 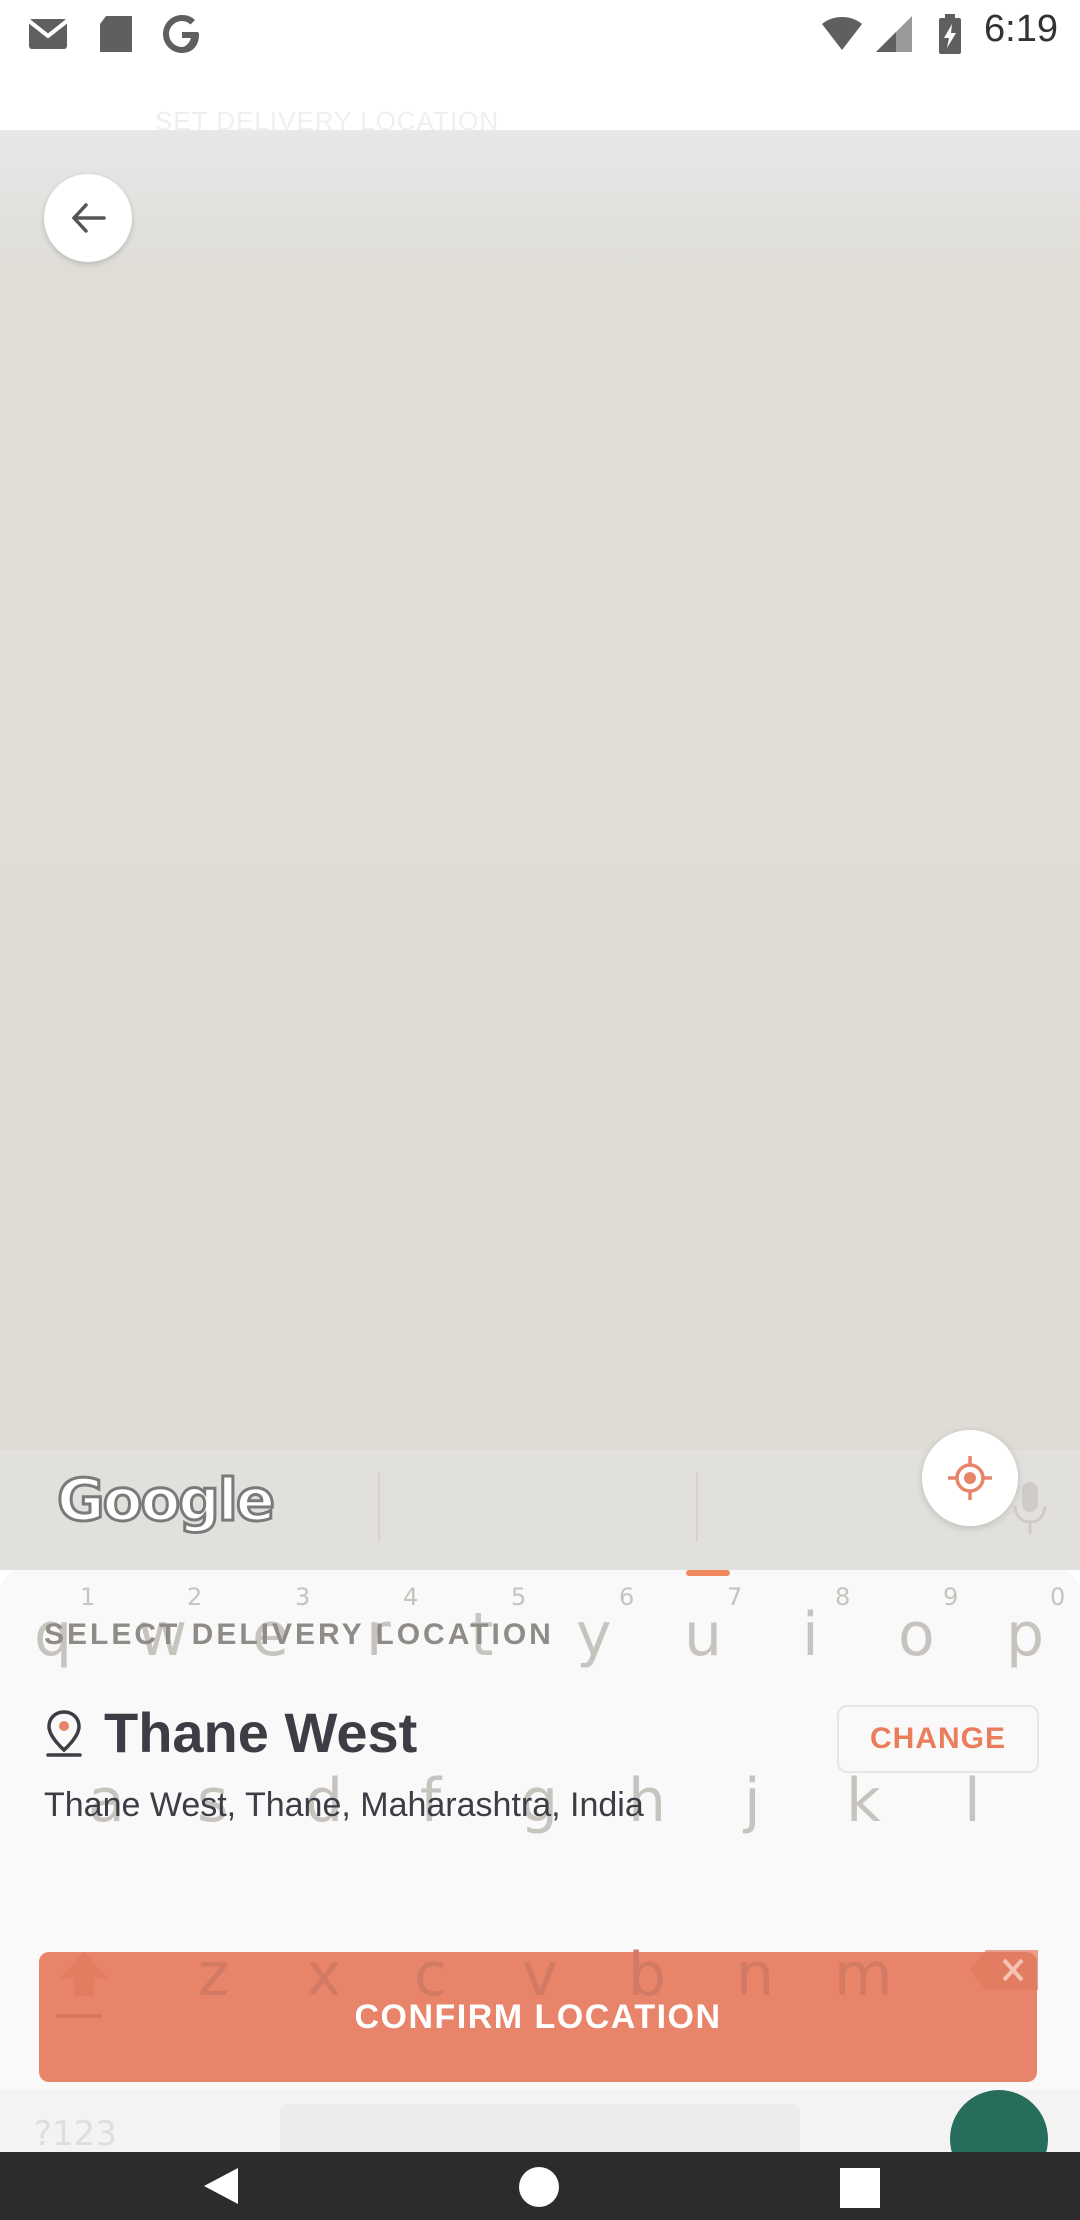 I want to click on nav-recents-icon, so click(x=860, y=2188).